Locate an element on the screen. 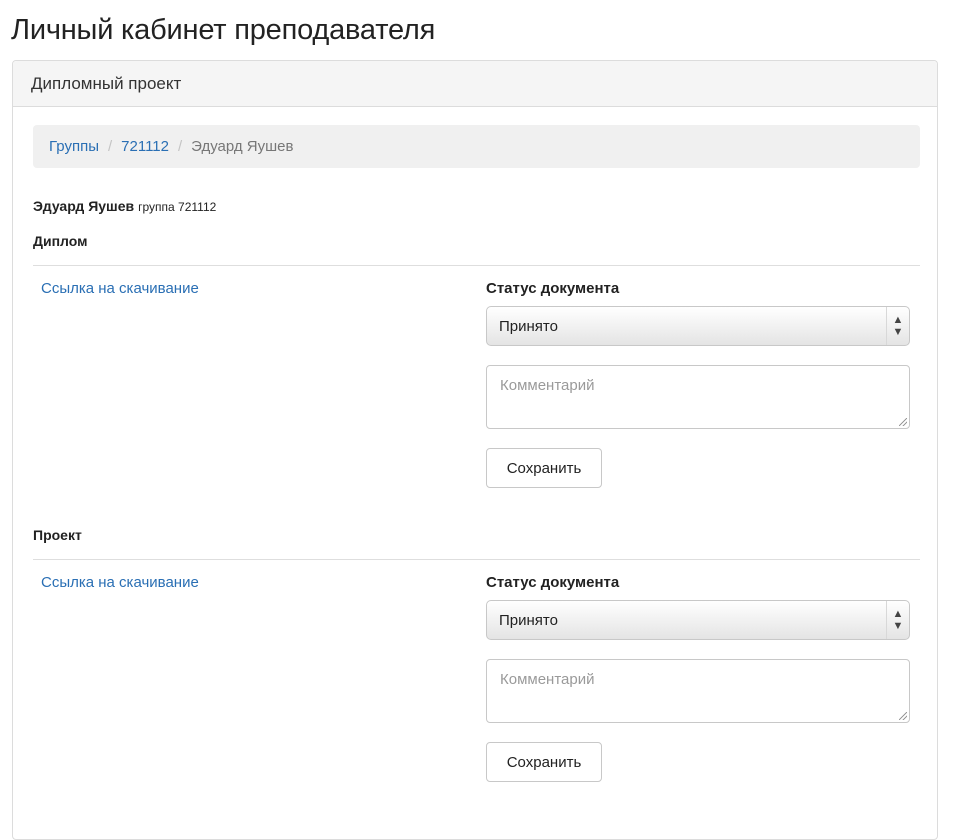  diploma-download-link: Ссылка на скачивание is located at coordinates (120, 288).